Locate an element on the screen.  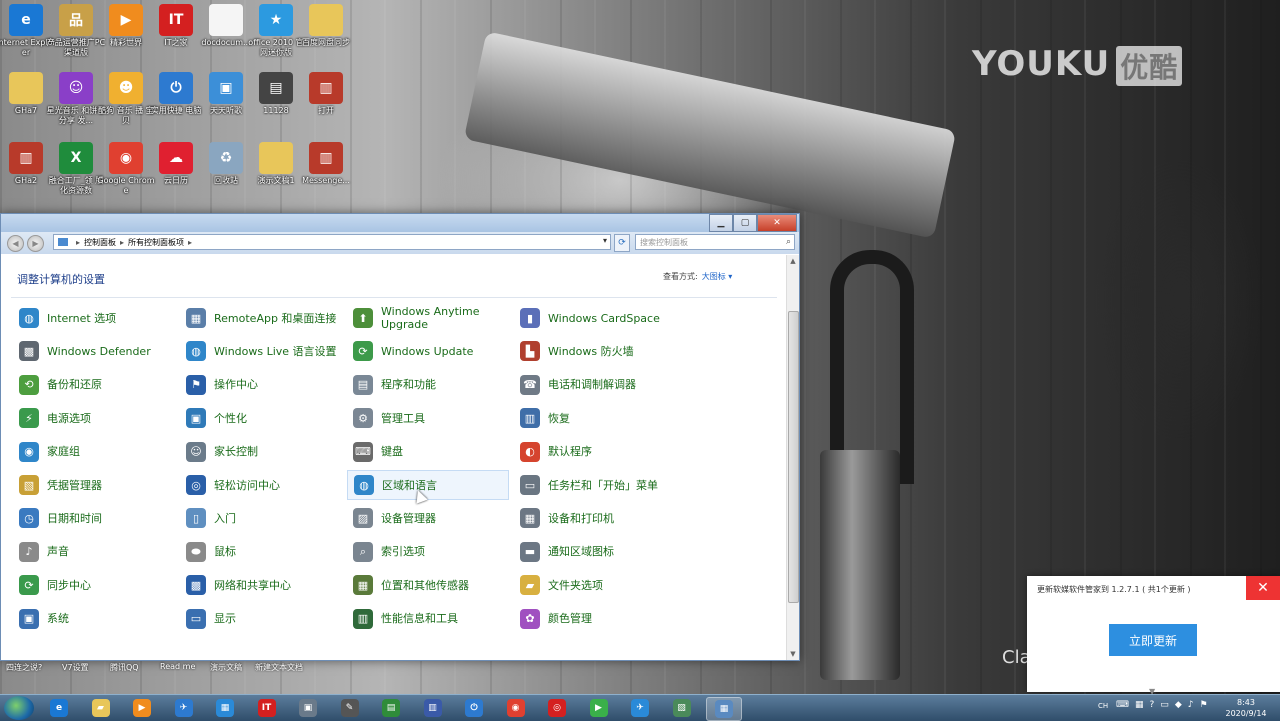
control-panel-item: ▭ 任务栏和「开始」菜单 is located at coordinates (595, 485).